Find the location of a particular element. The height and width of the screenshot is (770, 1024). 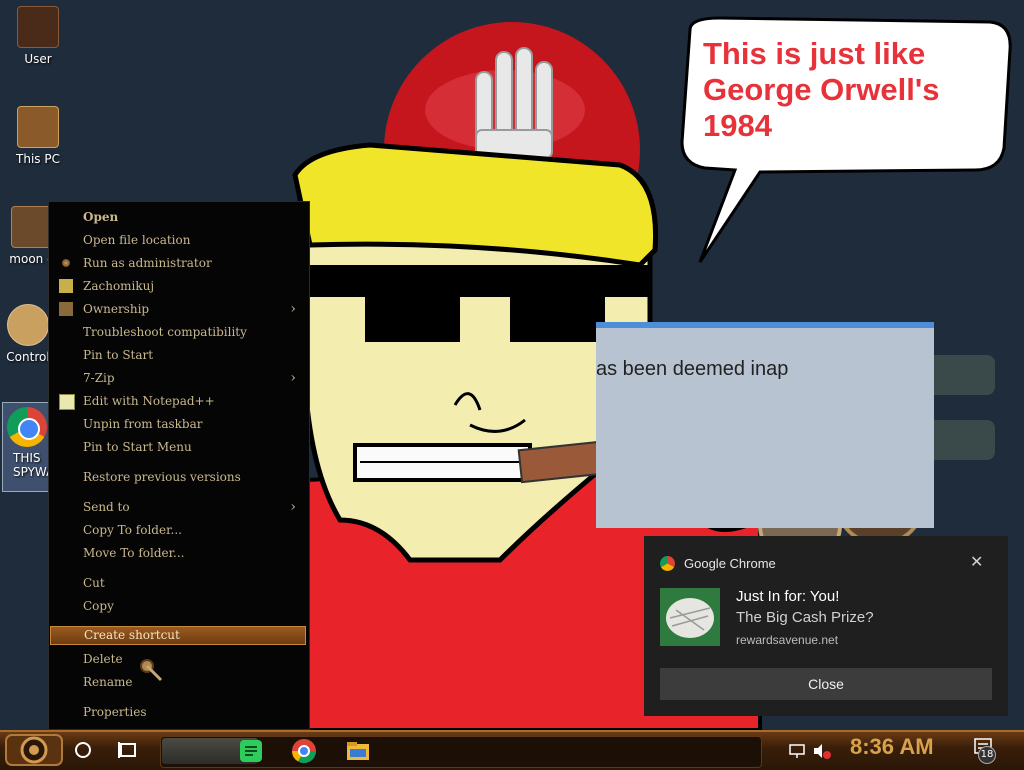

menu-item-unpin-taskbar: Unpin from taskbar is located at coordinates (178, 424).